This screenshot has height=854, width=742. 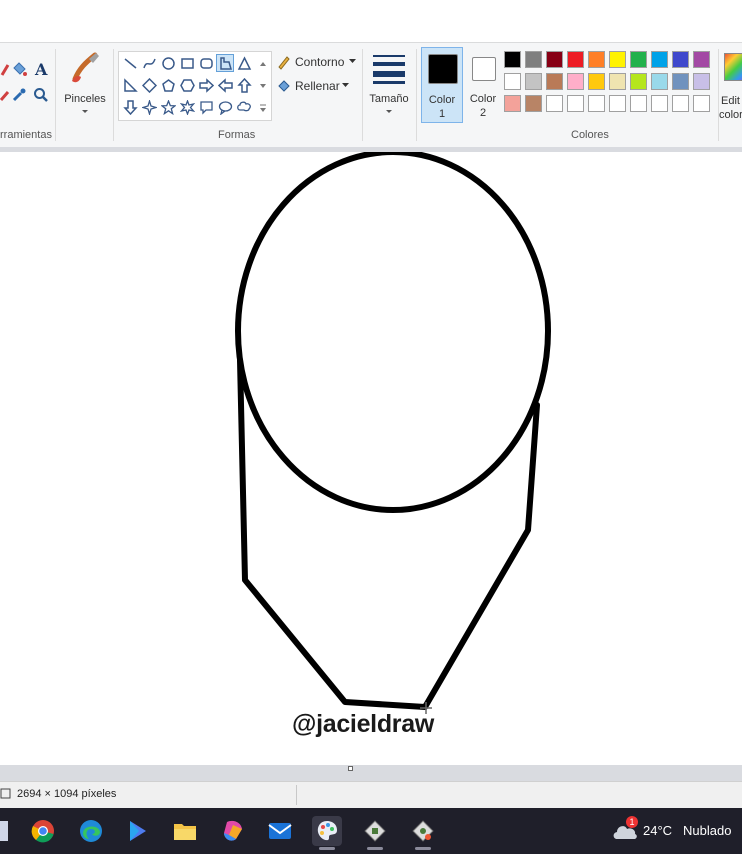 What do you see at coordinates (138, 831) in the screenshot?
I see `copilot-taskbar-button` at bounding box center [138, 831].